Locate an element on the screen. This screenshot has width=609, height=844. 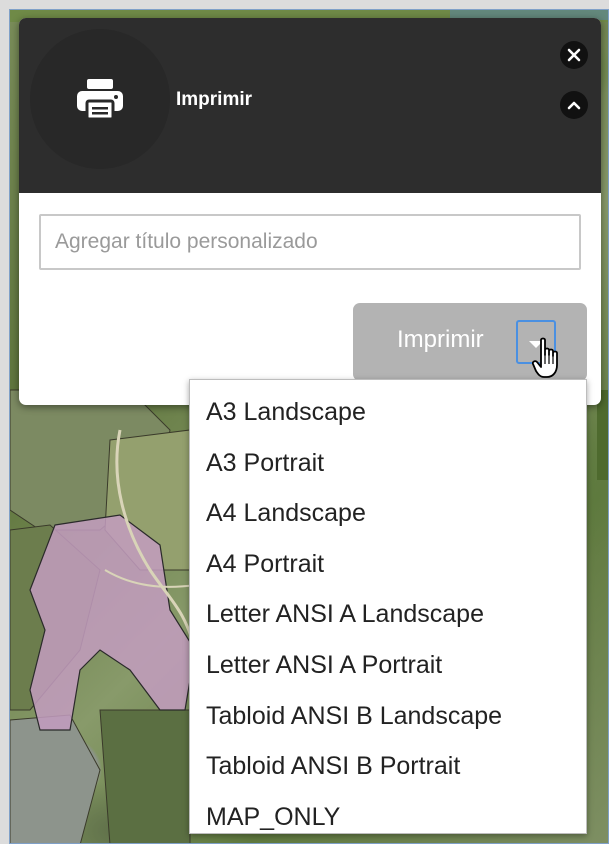
hand-cursor-icon is located at coordinates (545, 357).